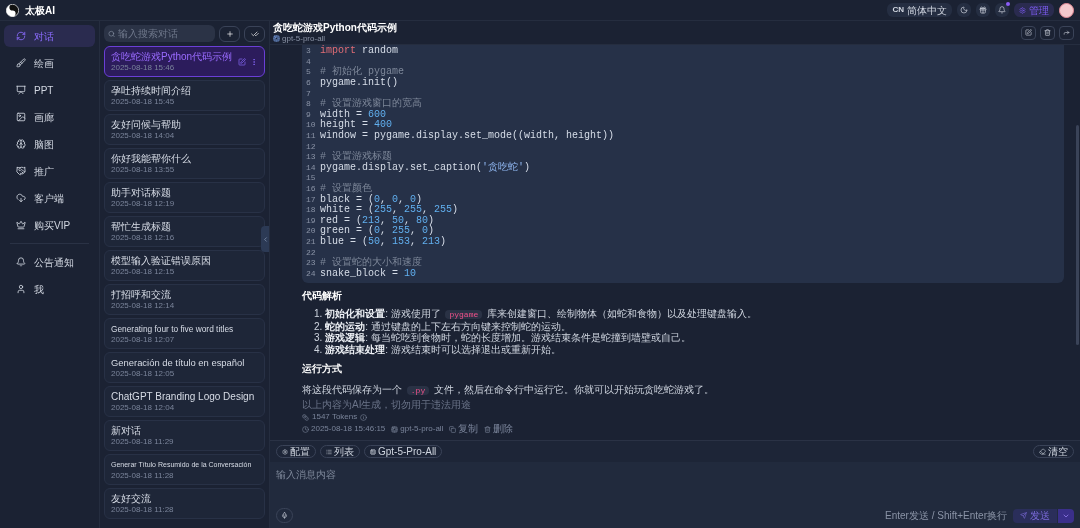 The image size is (1080, 528). Describe the element at coordinates (311, 178) in the screenshot. I see `line-number: 15` at that location.